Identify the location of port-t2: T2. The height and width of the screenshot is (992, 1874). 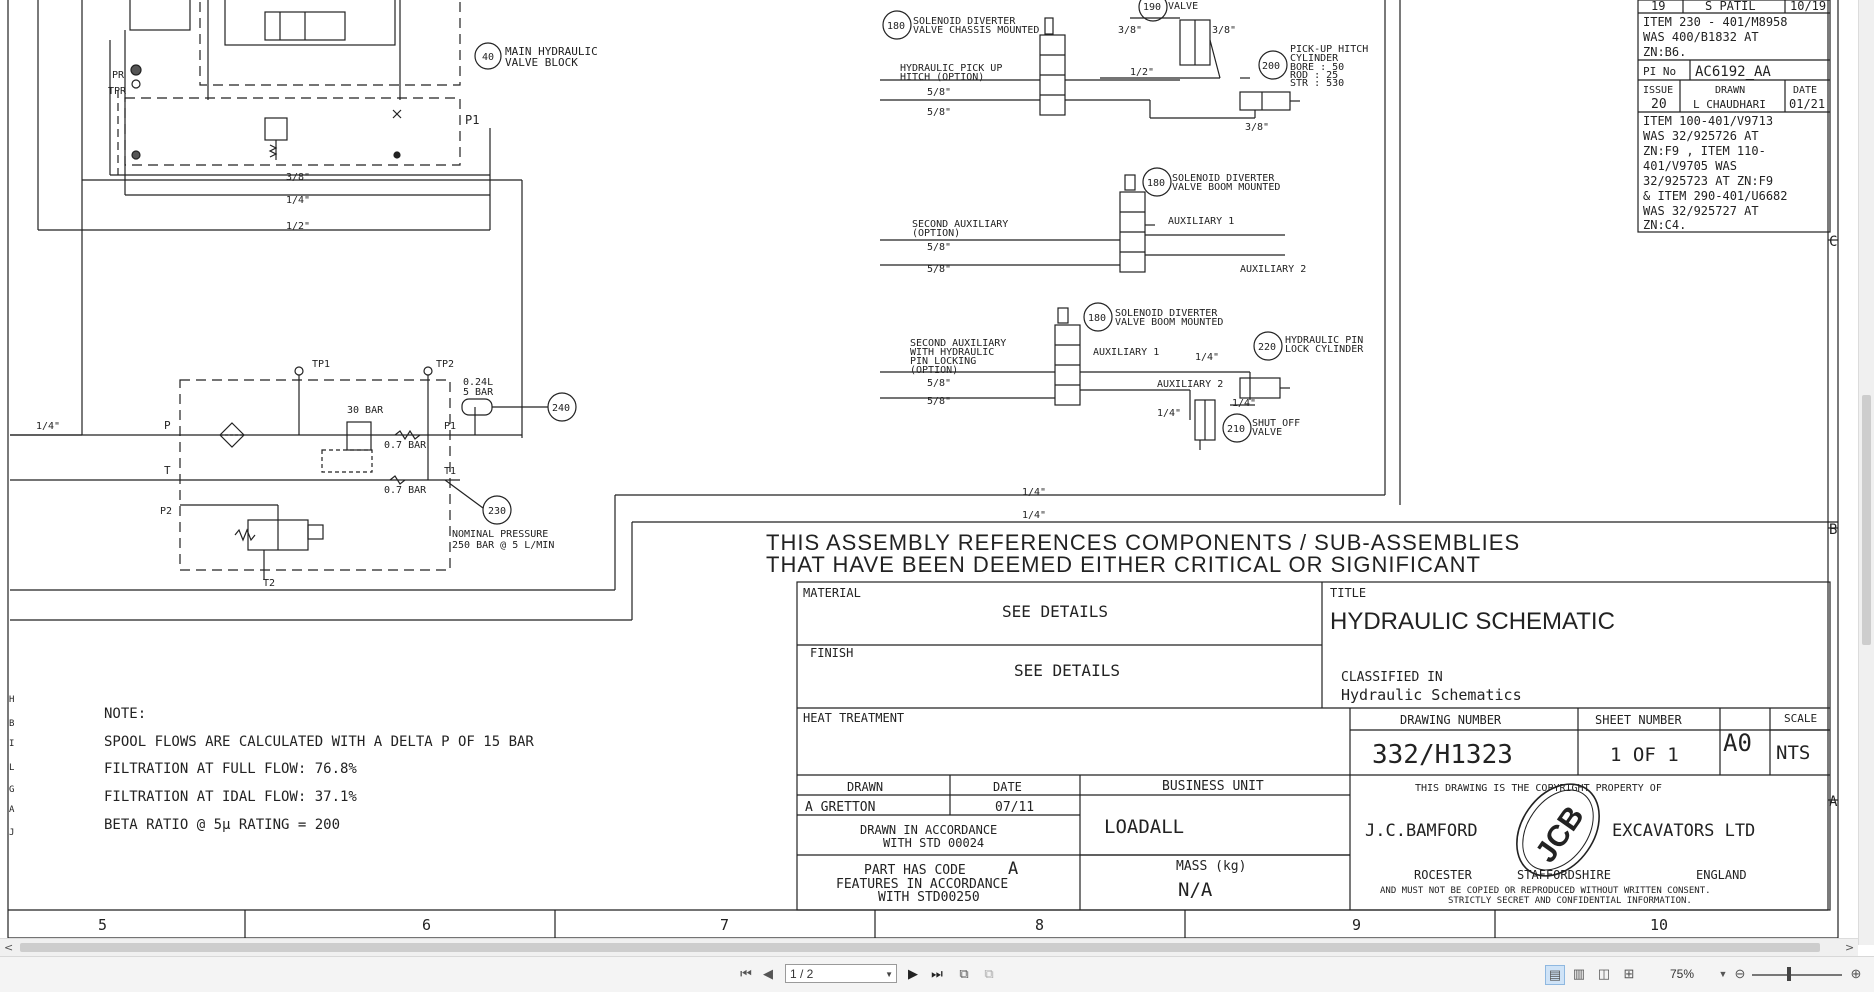
(269, 583).